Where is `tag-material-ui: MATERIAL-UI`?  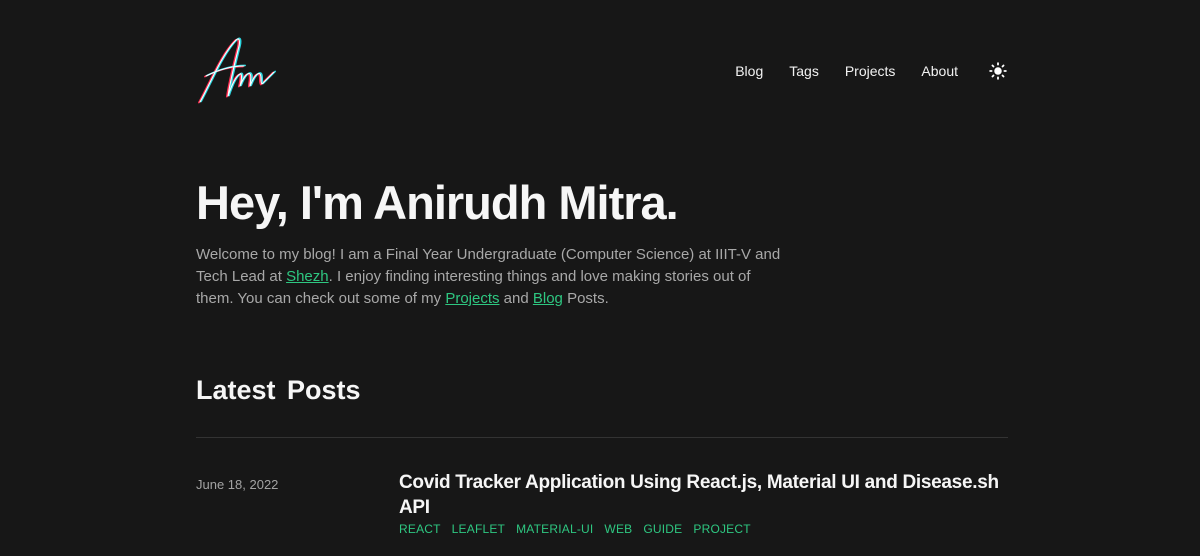 tag-material-ui: MATERIAL-UI is located at coordinates (554, 529).